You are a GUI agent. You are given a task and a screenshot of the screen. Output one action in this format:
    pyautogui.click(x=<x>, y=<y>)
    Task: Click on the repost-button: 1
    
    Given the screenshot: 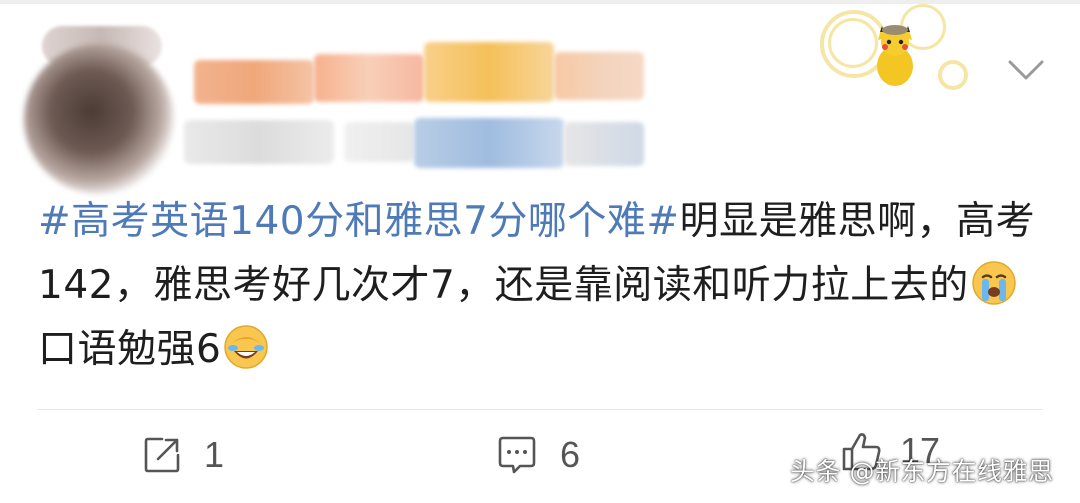 What is the action you would take?
    pyautogui.click(x=183, y=455)
    